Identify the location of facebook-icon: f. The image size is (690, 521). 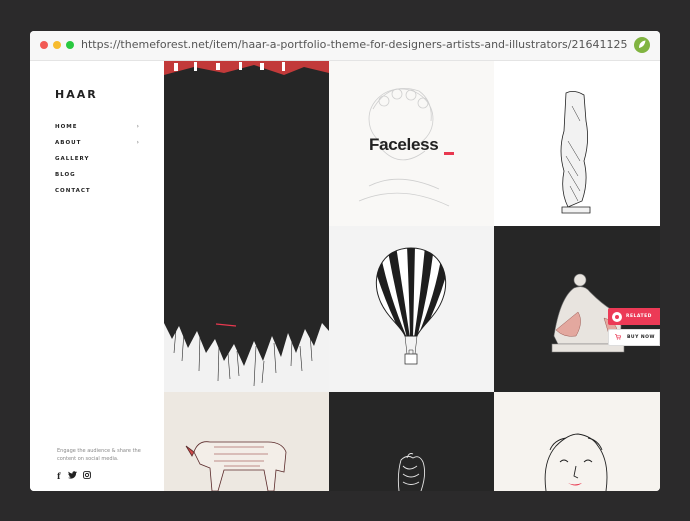
(58, 476).